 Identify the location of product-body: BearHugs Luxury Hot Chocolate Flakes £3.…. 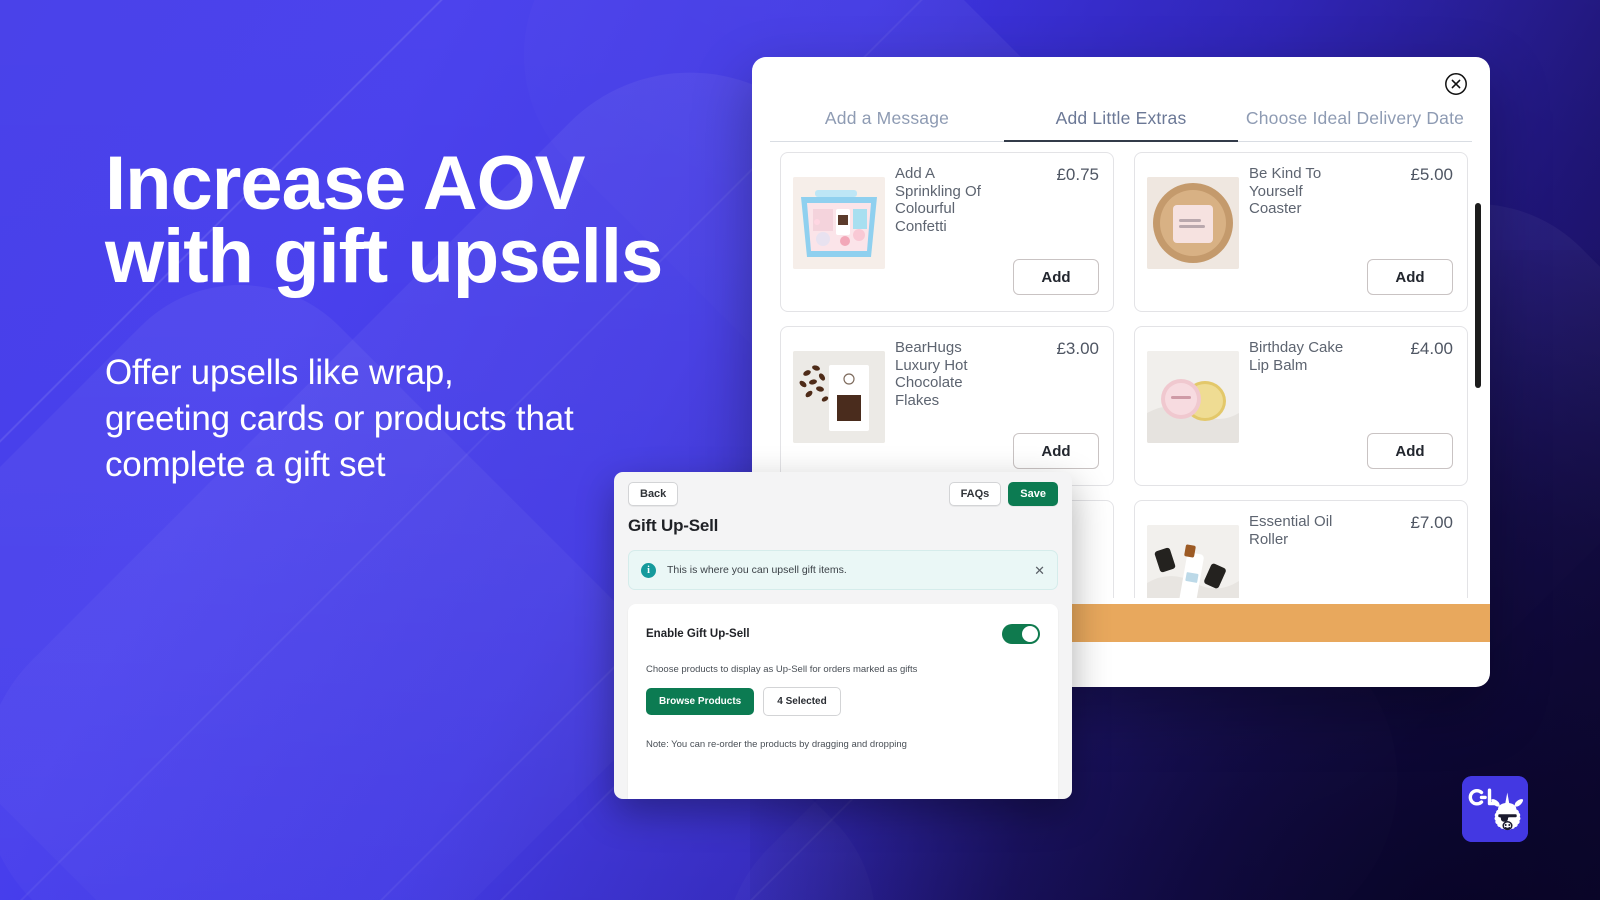
(997, 406).